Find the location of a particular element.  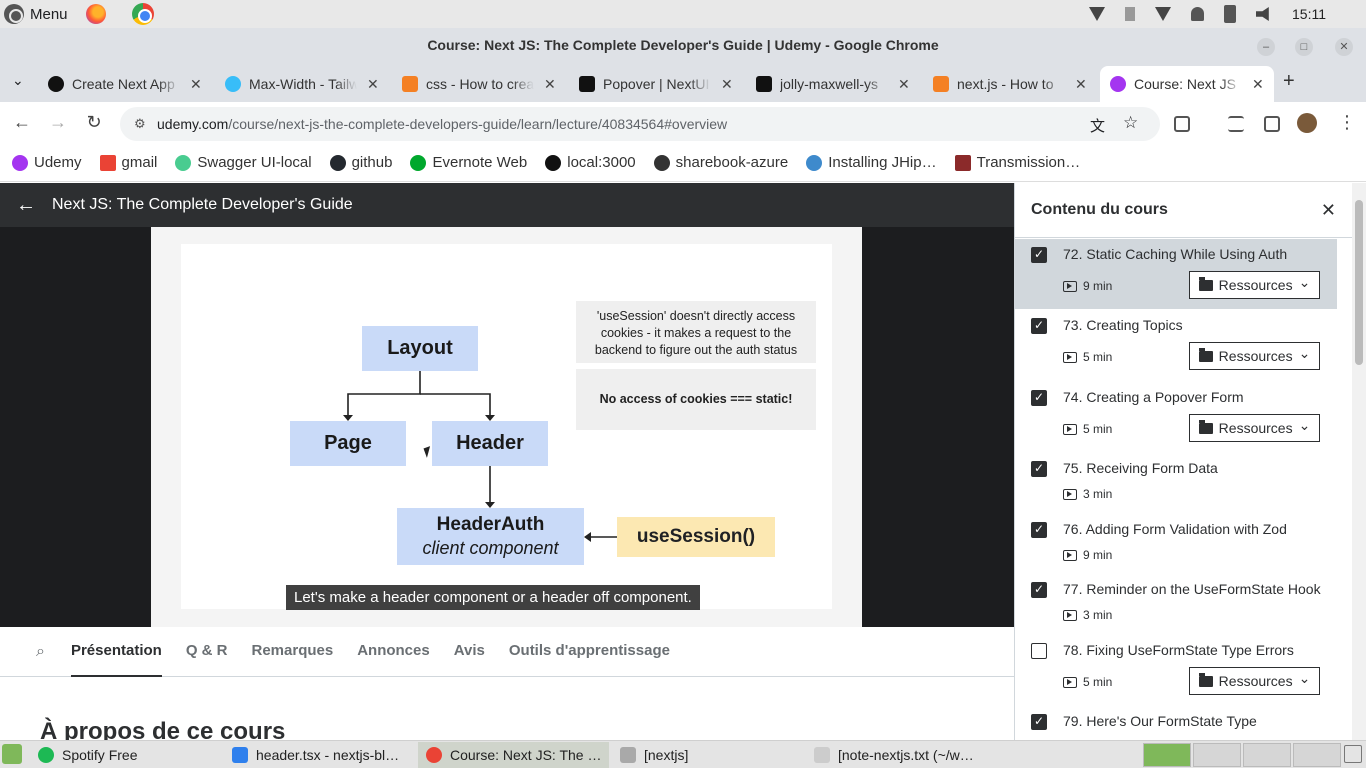

bookmark-swagger: Swagger UI-local is located at coordinates (243, 162).